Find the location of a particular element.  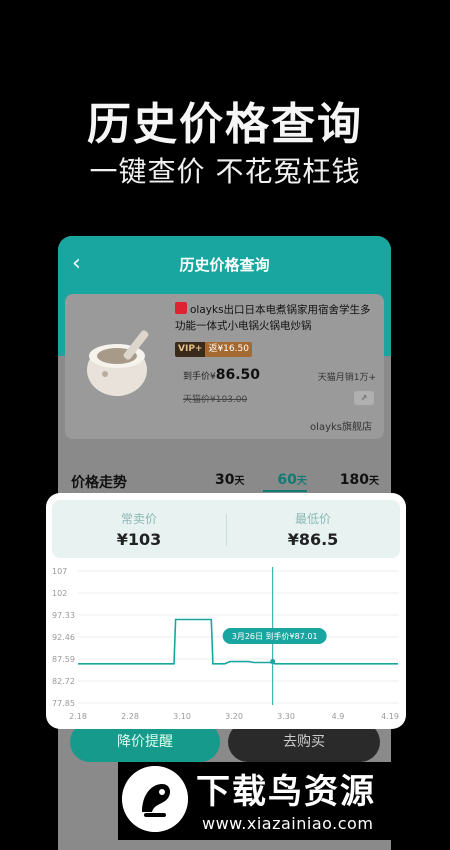

tab-30-days: 30天 is located at coordinates (222, 480).